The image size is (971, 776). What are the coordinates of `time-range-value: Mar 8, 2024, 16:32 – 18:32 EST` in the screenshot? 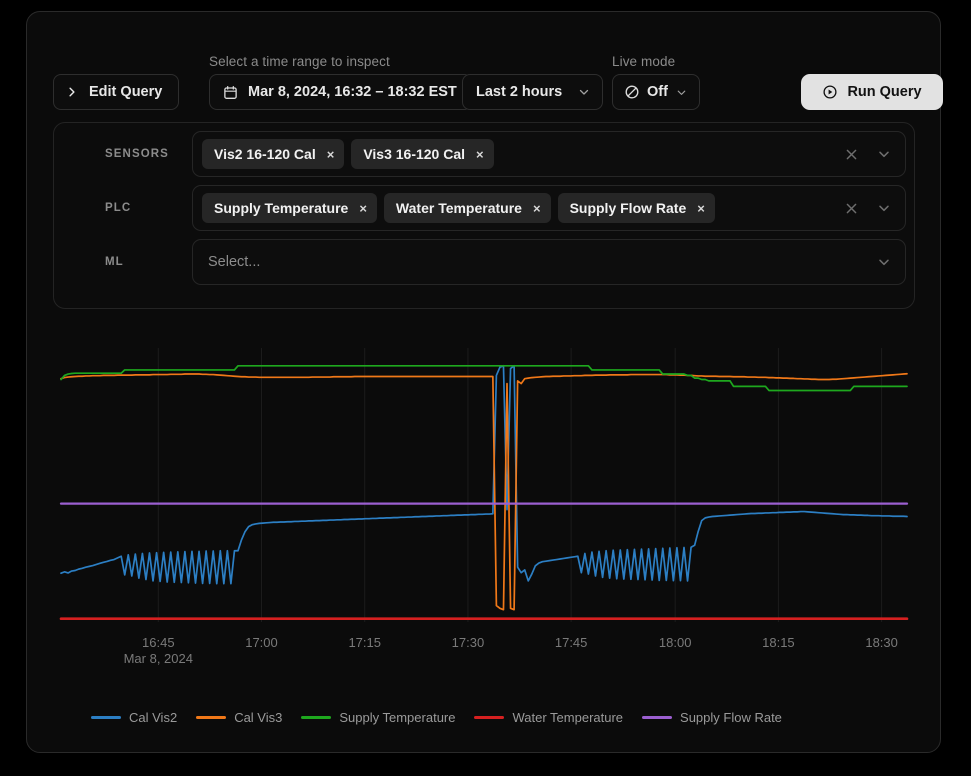 It's located at (352, 92).